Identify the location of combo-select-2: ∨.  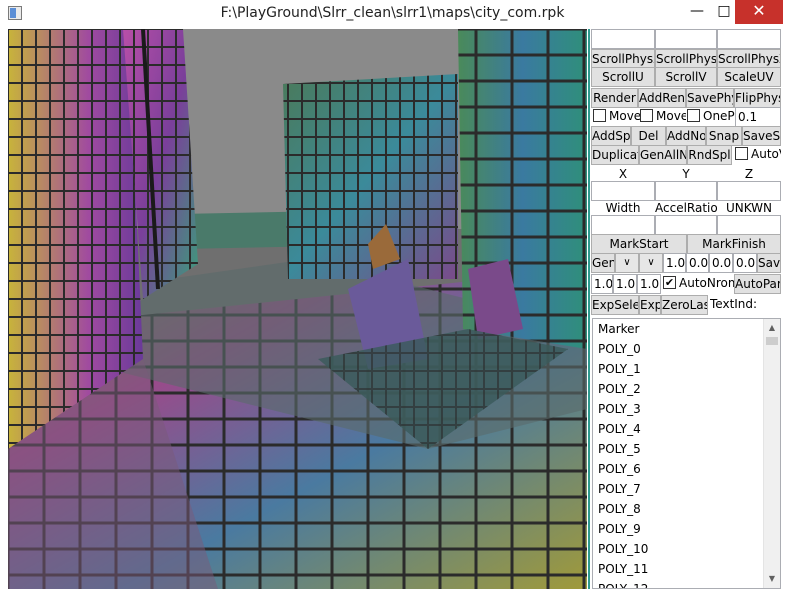
(651, 263).